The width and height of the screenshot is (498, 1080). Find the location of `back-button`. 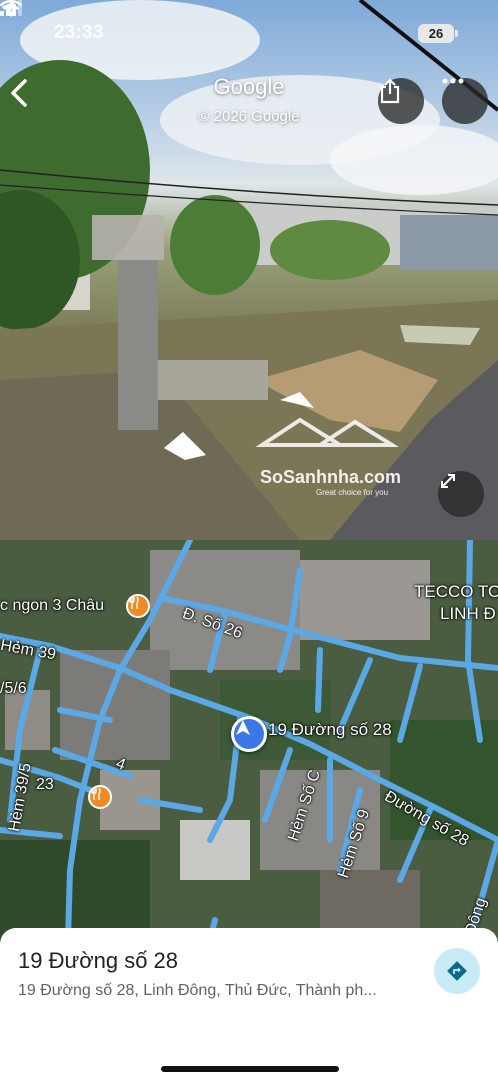

back-button is located at coordinates (31, 101).